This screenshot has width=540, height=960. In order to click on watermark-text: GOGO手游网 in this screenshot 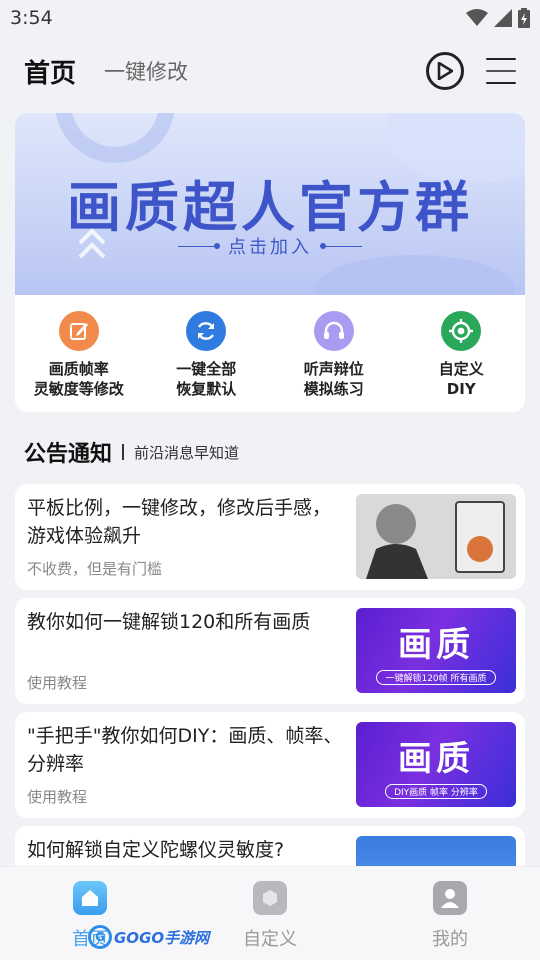, I will do `click(162, 937)`.